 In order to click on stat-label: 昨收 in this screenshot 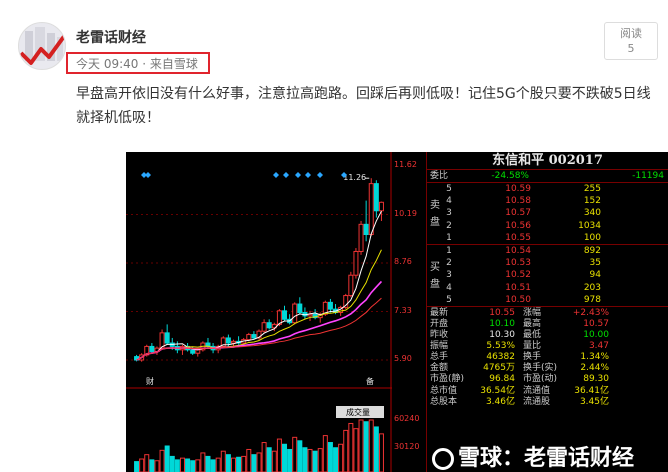, I will do `click(439, 335)`.